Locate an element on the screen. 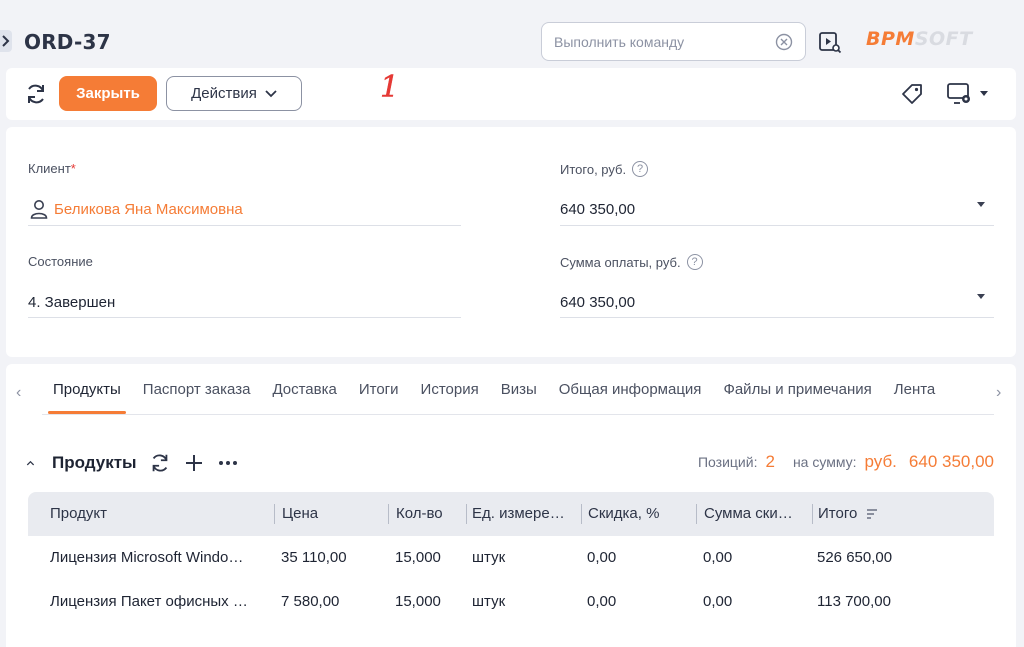 This screenshot has width=1024, height=647. chevron-right-icon is located at coordinates (6, 41).